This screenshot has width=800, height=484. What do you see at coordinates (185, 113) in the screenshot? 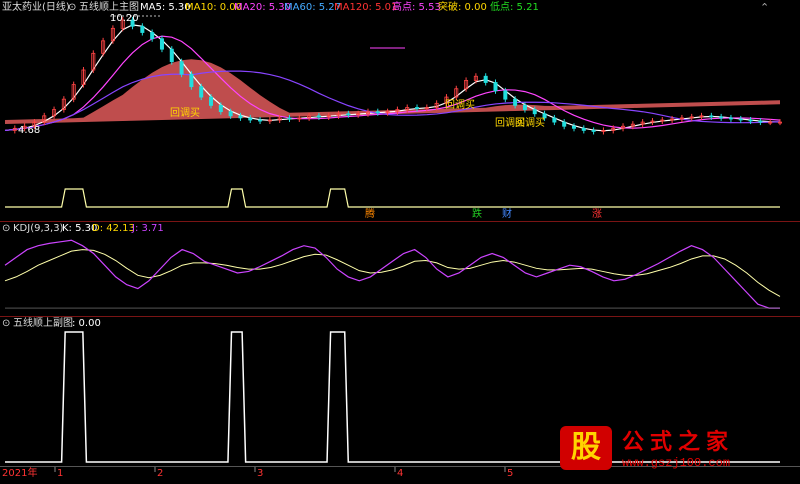
I see `signal-buy-1: 回调买` at bounding box center [185, 113].